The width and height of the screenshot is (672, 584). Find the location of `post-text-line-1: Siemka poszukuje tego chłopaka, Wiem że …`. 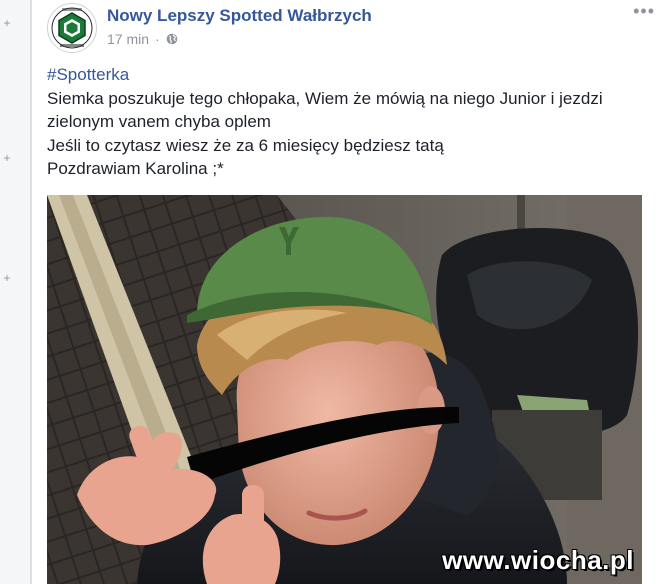

post-text-line-1: Siemka poszukuje tego chłopaka, Wiem że … is located at coordinates (325, 98).